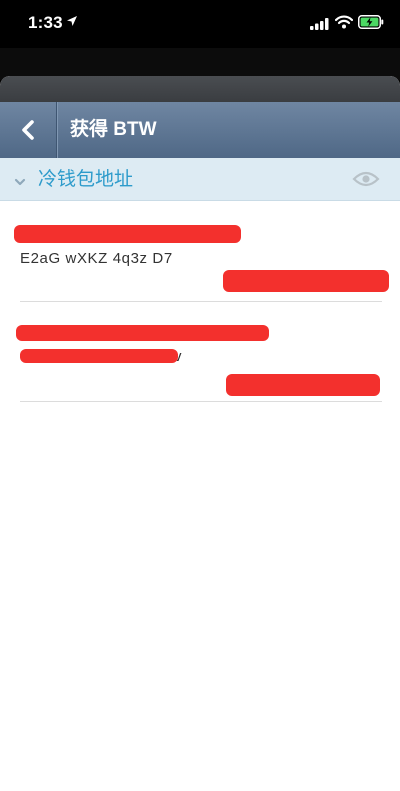 The height and width of the screenshot is (791, 400). Describe the element at coordinates (200, 261) in the screenshot. I see `address-list-item: E2aG wXKZ 4q3z D7` at that location.